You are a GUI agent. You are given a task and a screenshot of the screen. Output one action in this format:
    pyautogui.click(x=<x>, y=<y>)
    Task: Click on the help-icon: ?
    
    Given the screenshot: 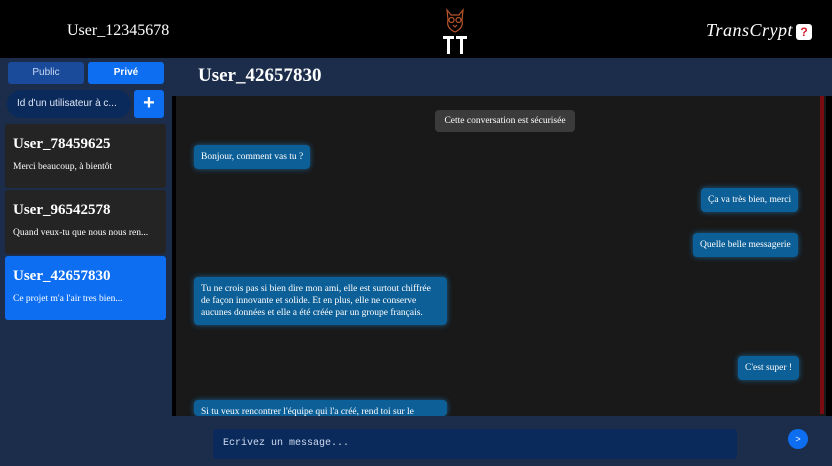 What is the action you would take?
    pyautogui.click(x=804, y=32)
    